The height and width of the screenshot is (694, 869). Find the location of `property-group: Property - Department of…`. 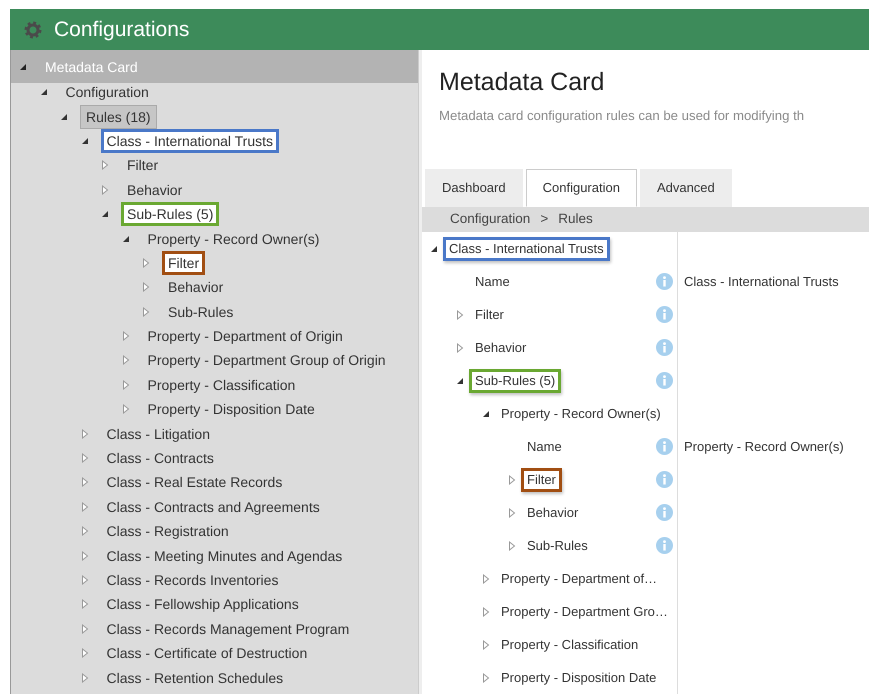

property-group: Property - Department of… is located at coordinates (579, 578).